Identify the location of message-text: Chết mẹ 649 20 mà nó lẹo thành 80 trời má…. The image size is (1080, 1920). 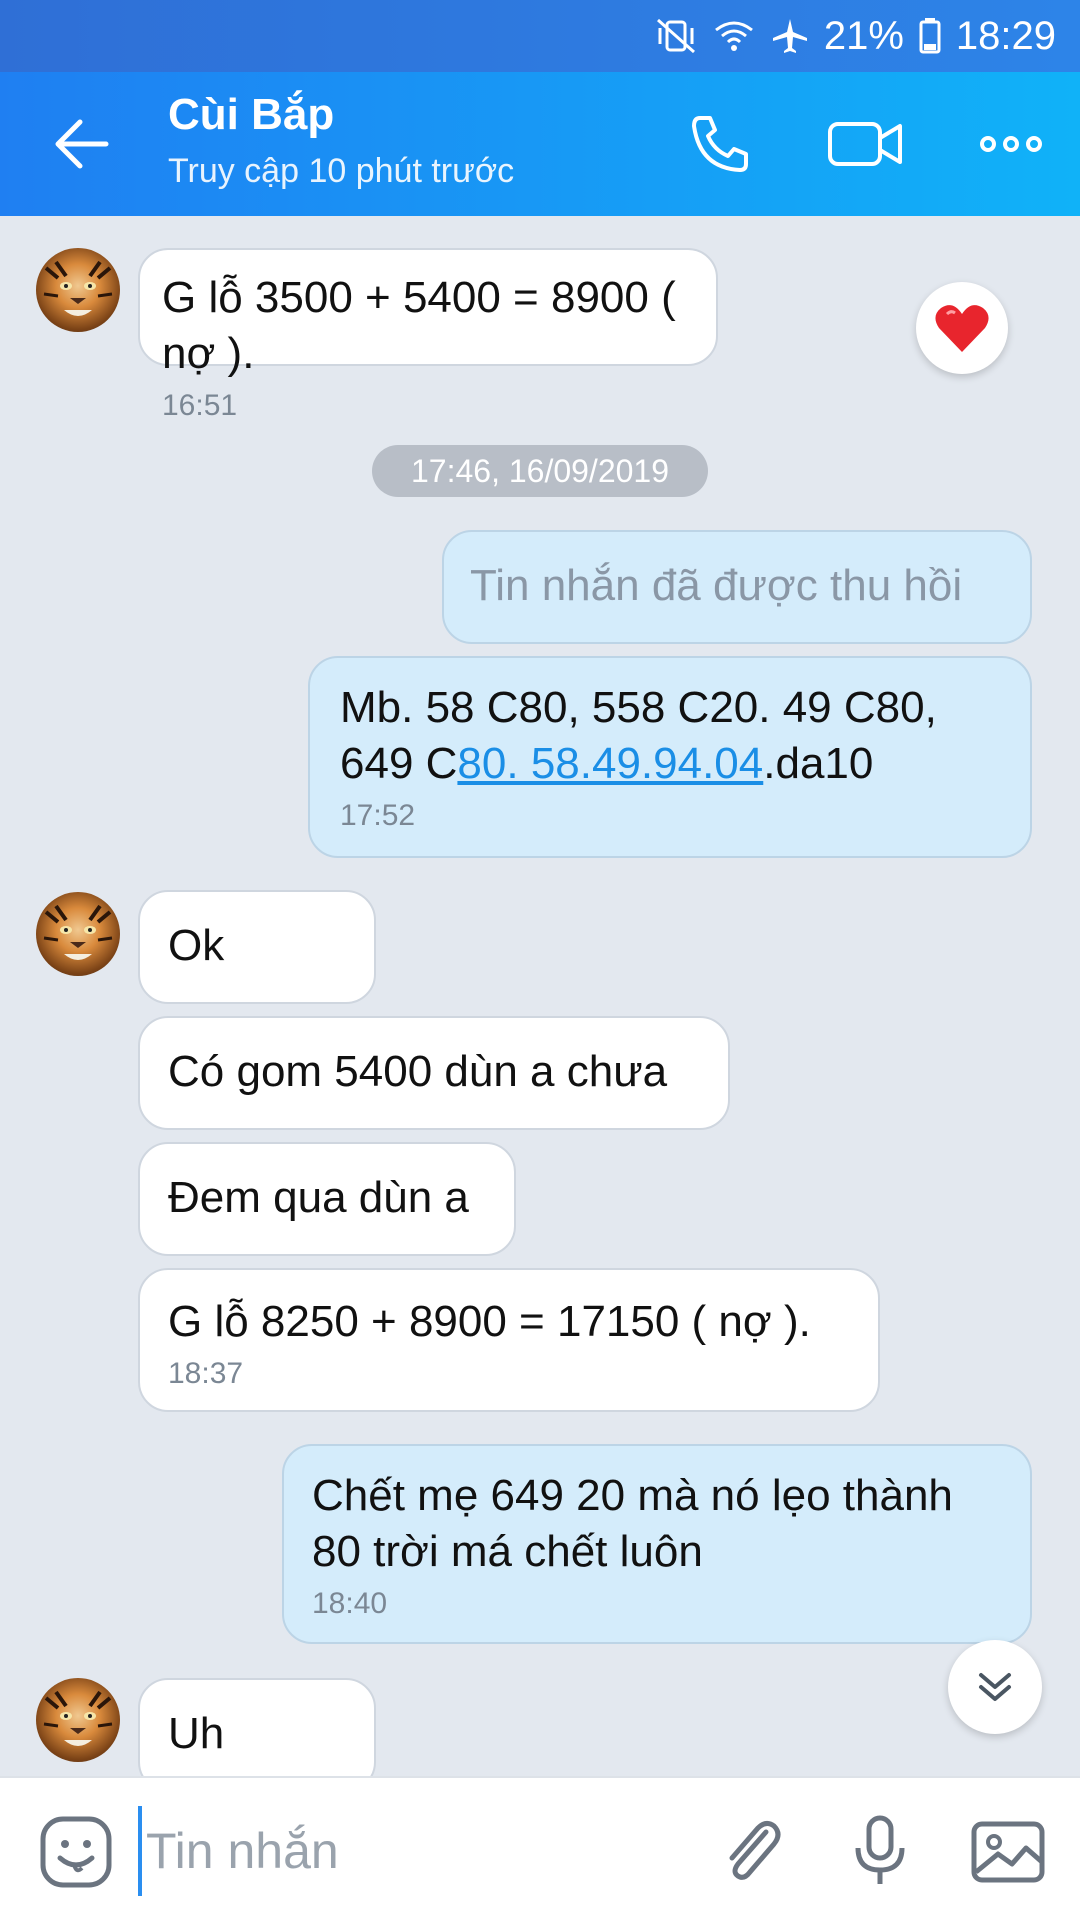
(632, 1523).